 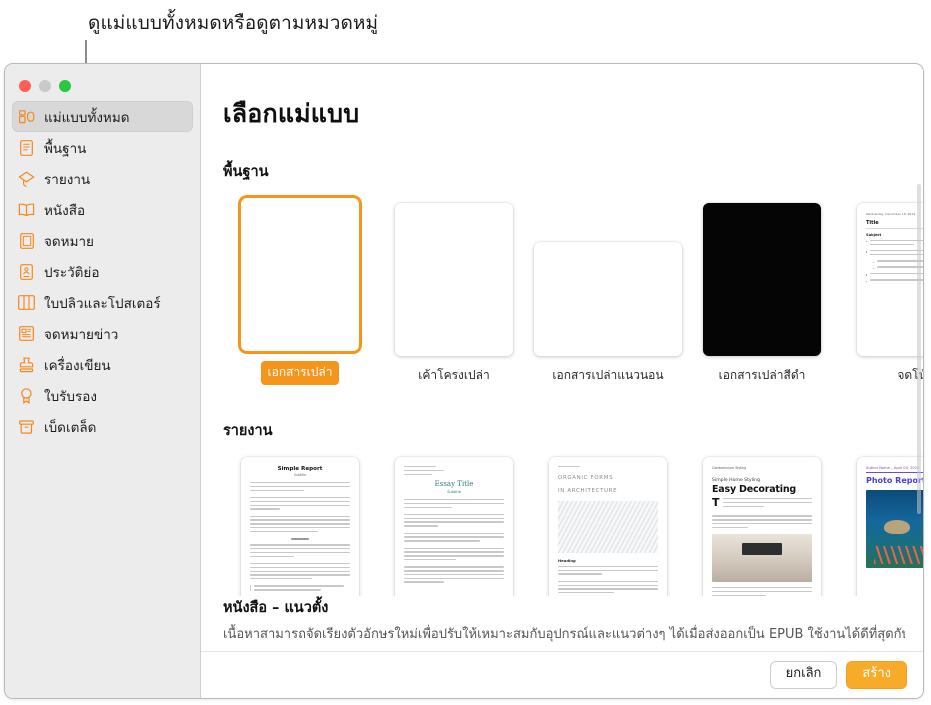 I want to click on section-title-basic: พื้นฐาน, so click(x=246, y=172).